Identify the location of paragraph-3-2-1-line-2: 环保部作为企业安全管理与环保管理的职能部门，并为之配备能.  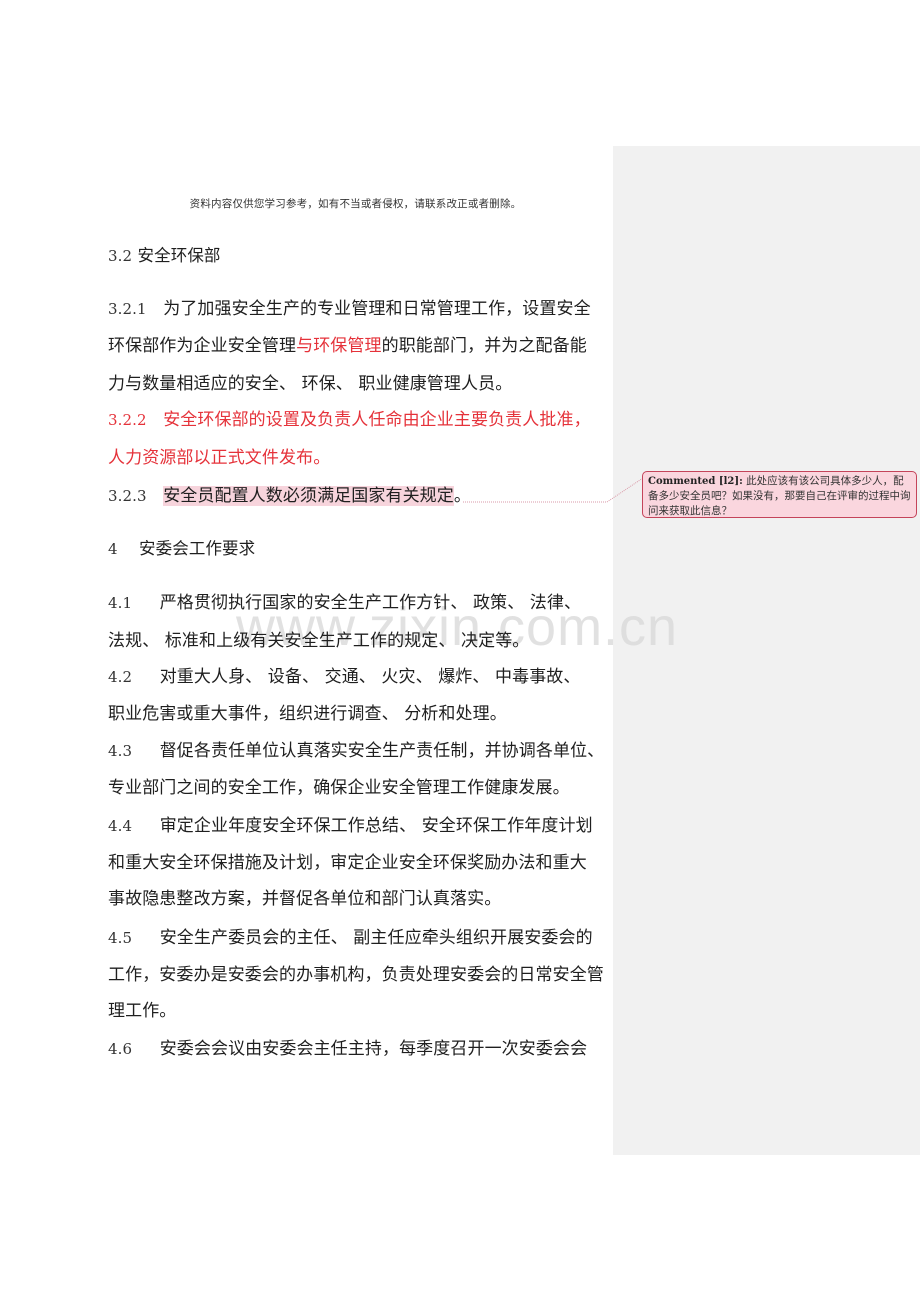
(347, 343).